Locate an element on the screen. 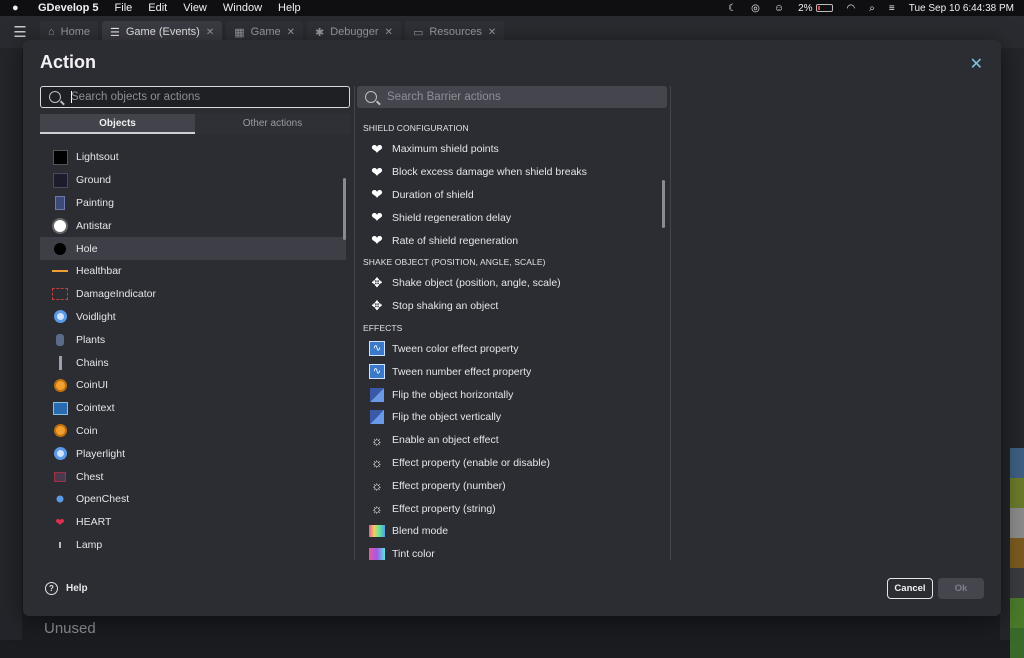  help-button: ? Help is located at coordinates (66, 588).